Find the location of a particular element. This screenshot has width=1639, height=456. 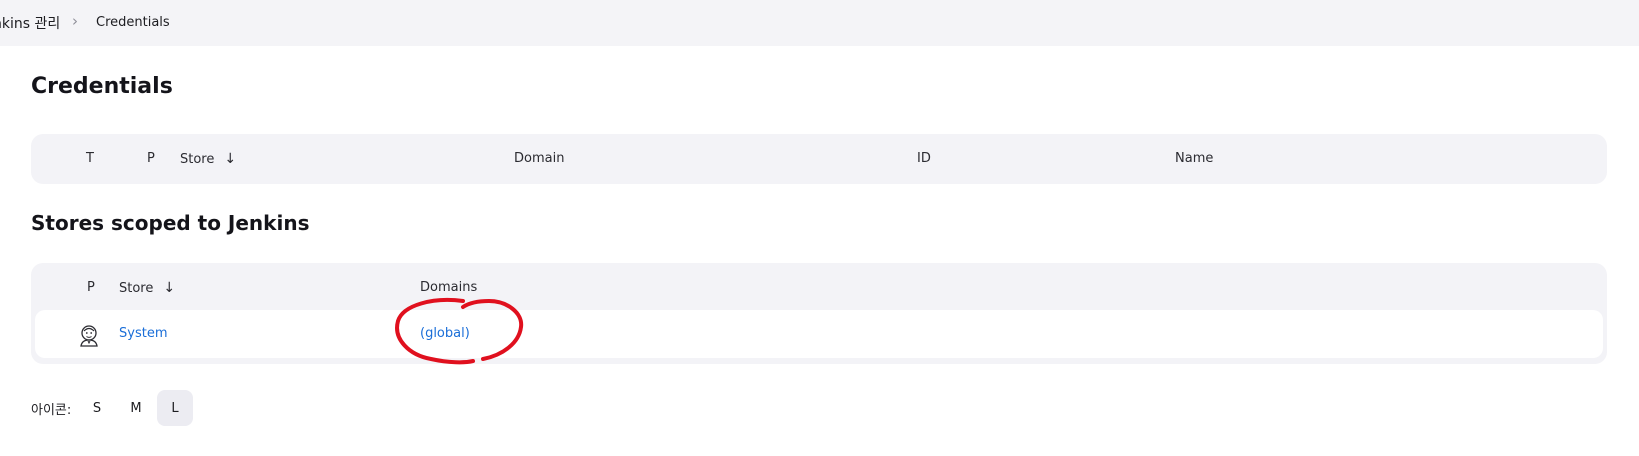

stores-heading: Stores scoped to Jenkins is located at coordinates (170, 223).